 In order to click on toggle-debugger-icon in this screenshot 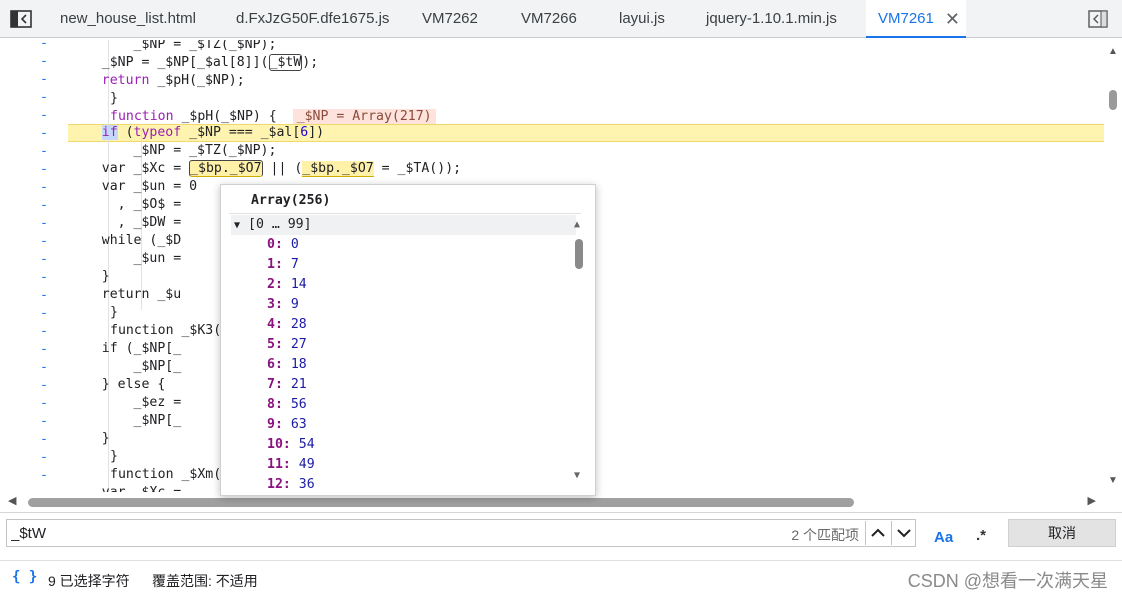, I will do `click(1098, 19)`.